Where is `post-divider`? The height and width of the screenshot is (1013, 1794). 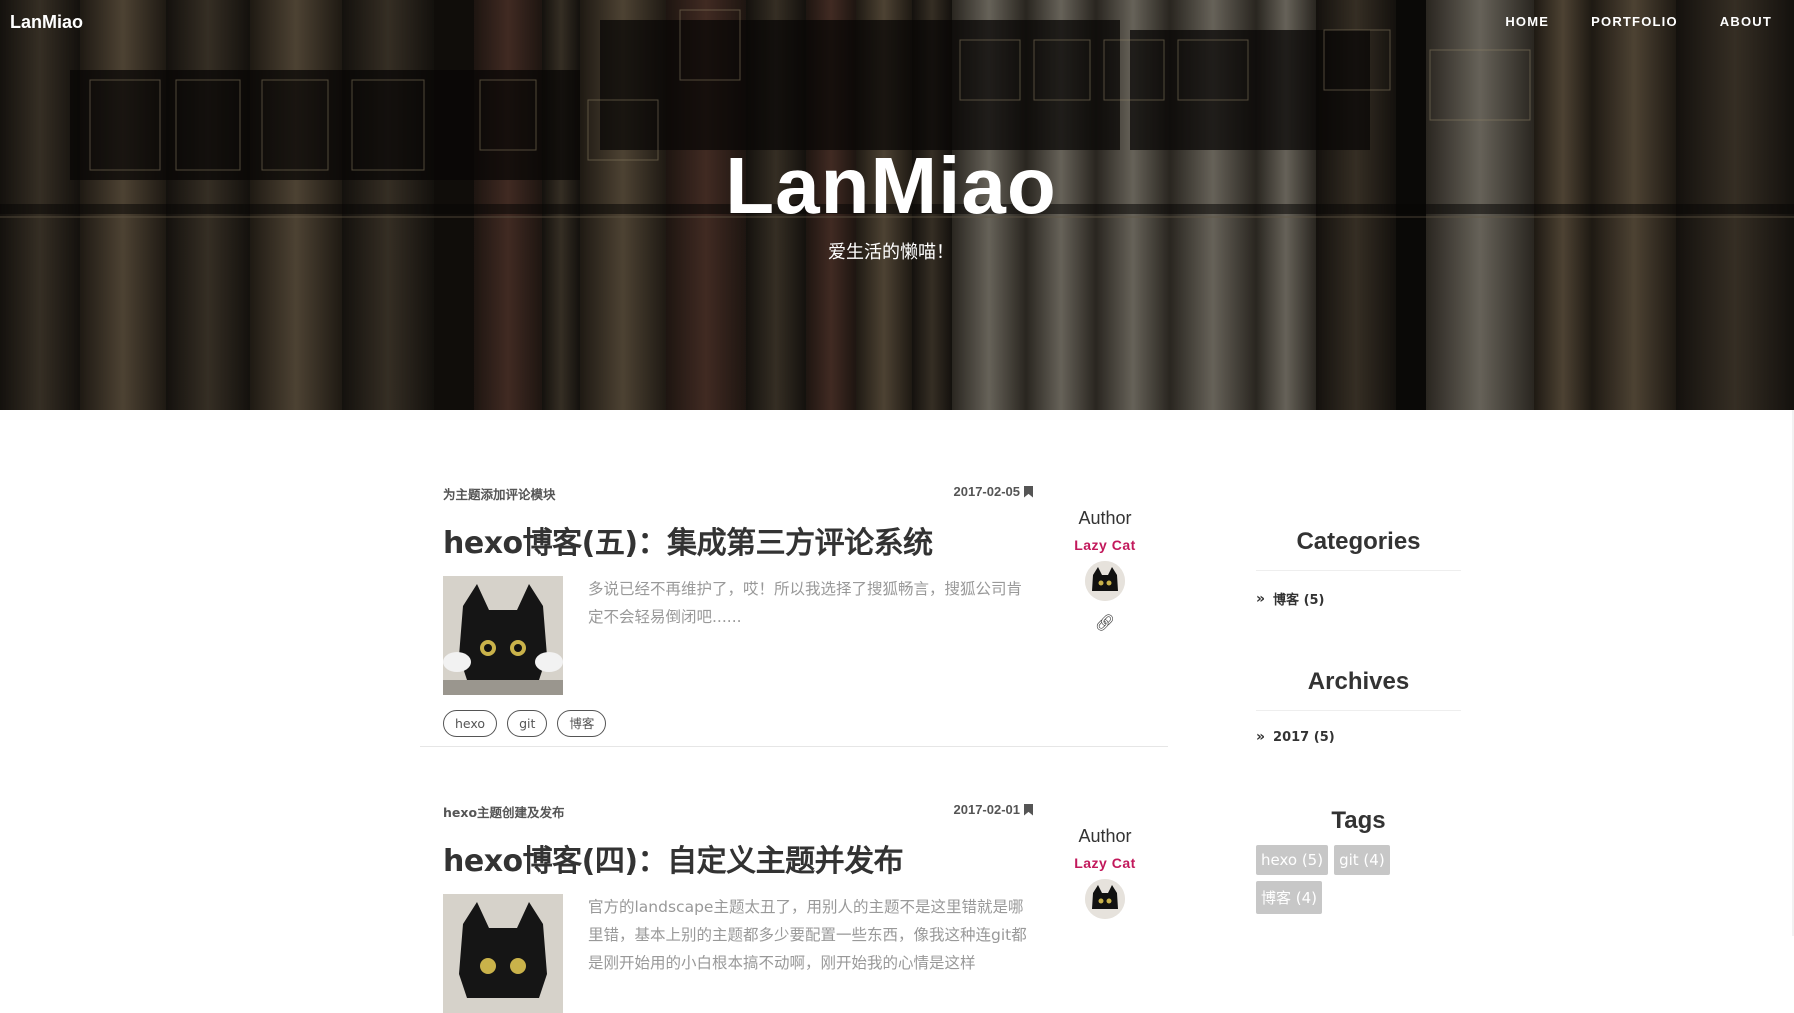
post-divider is located at coordinates (794, 746).